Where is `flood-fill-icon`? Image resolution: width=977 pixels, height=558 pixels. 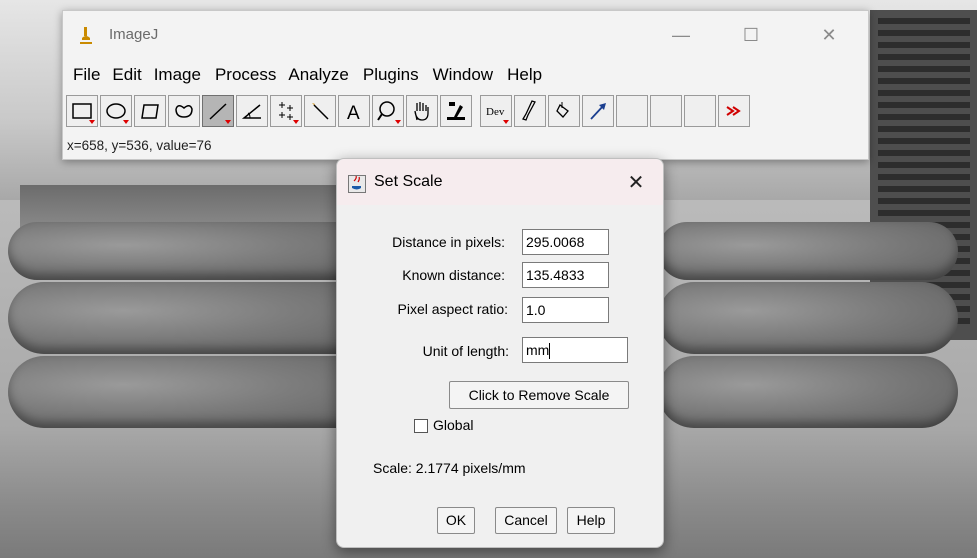 flood-fill-icon is located at coordinates (562, 110).